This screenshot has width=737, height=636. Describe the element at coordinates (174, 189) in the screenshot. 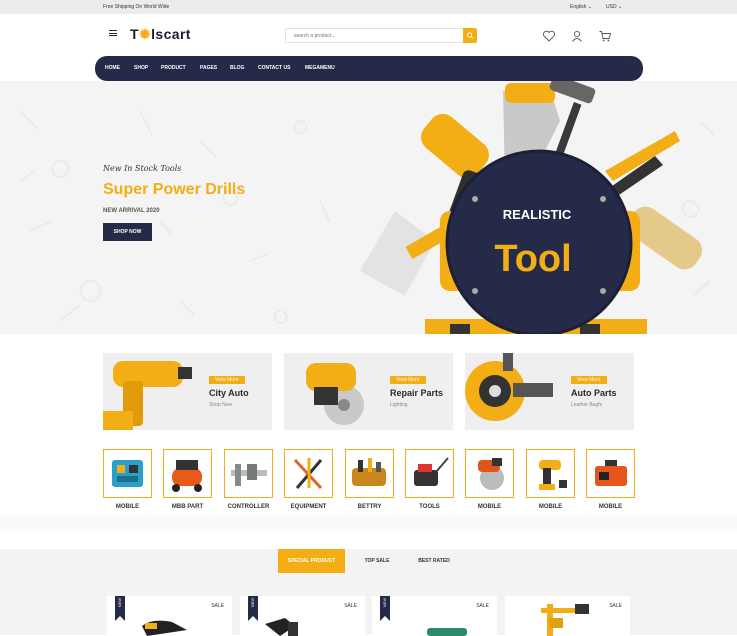

I see `hero-title: Super Power Drills` at that location.